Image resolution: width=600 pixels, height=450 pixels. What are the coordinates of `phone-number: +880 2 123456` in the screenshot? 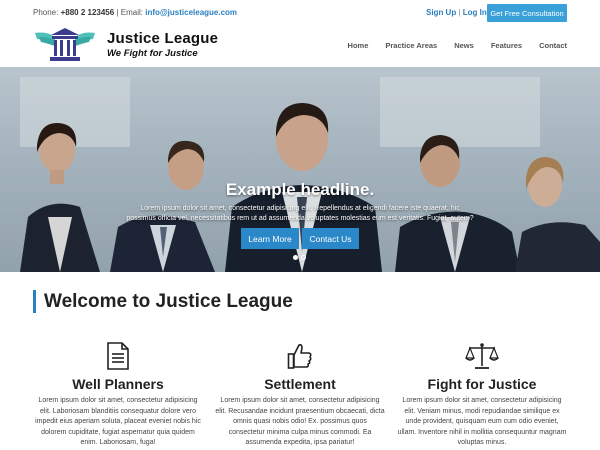 It's located at (88, 12).